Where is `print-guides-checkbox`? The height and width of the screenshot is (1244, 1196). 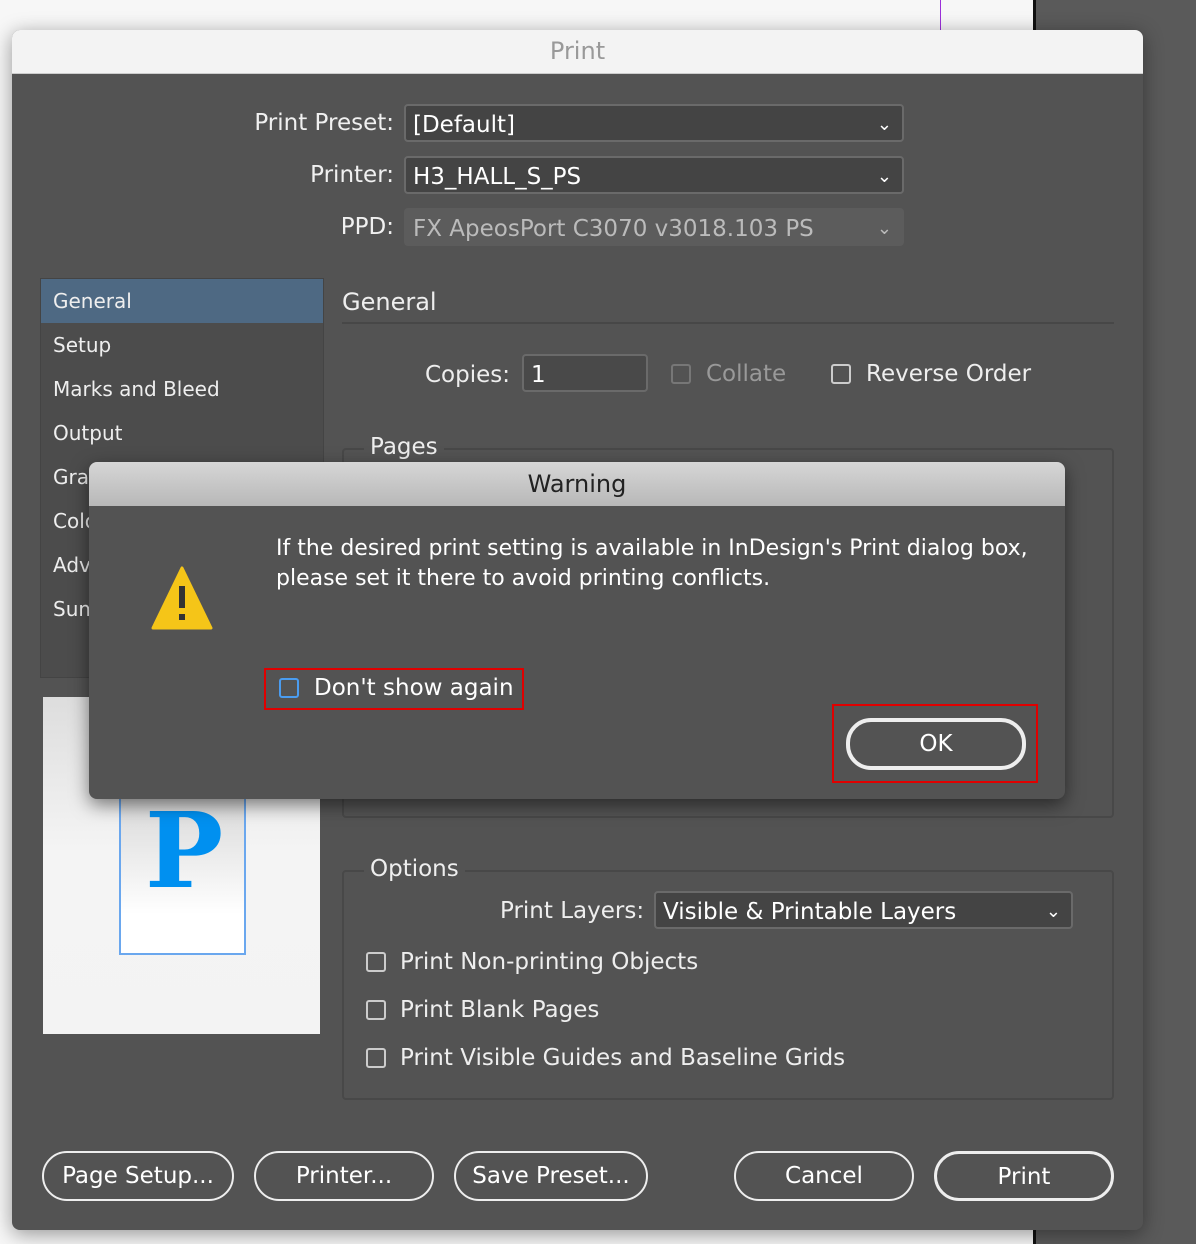 print-guides-checkbox is located at coordinates (376, 1058).